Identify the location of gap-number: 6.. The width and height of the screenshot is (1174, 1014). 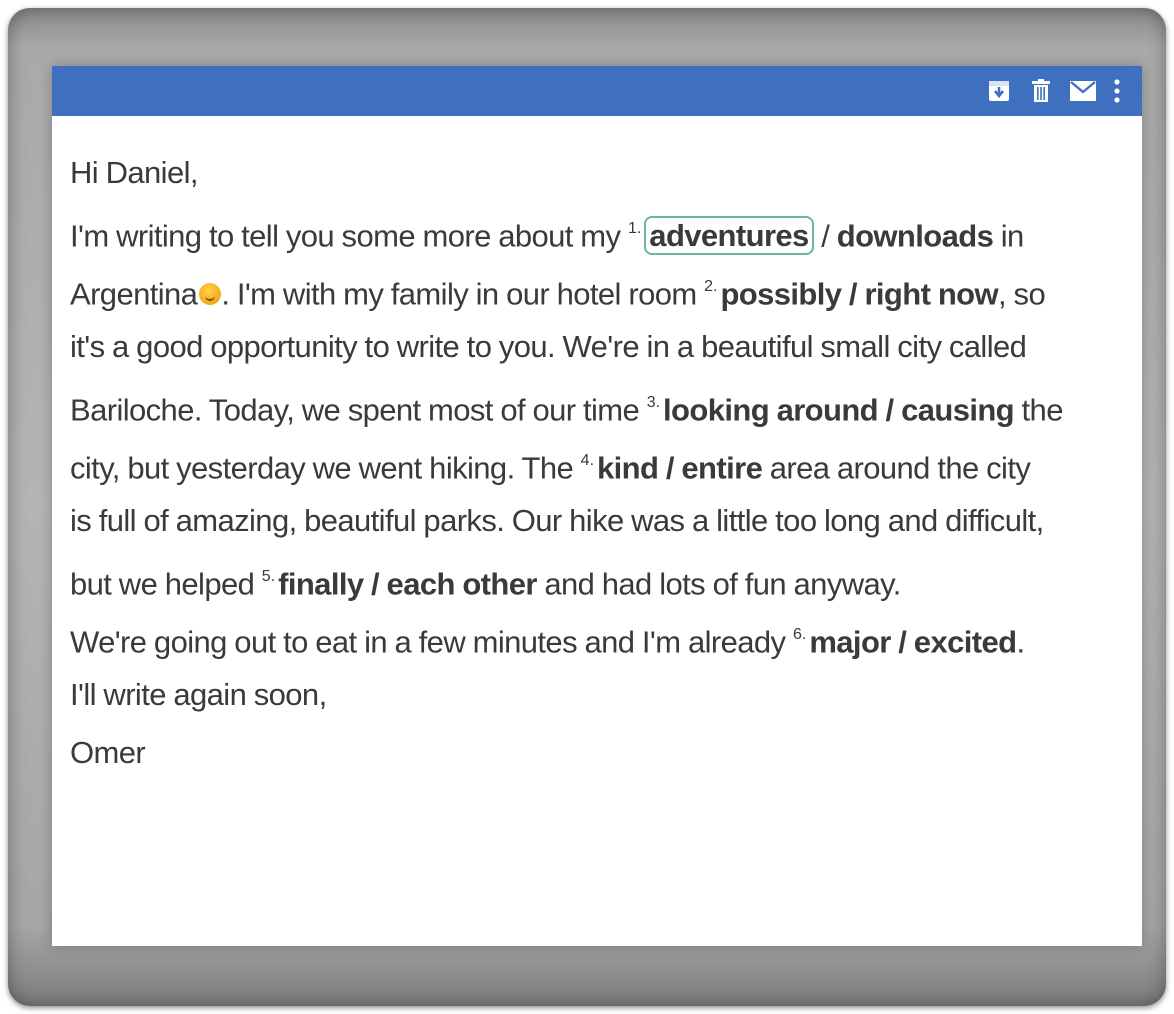
(799, 634).